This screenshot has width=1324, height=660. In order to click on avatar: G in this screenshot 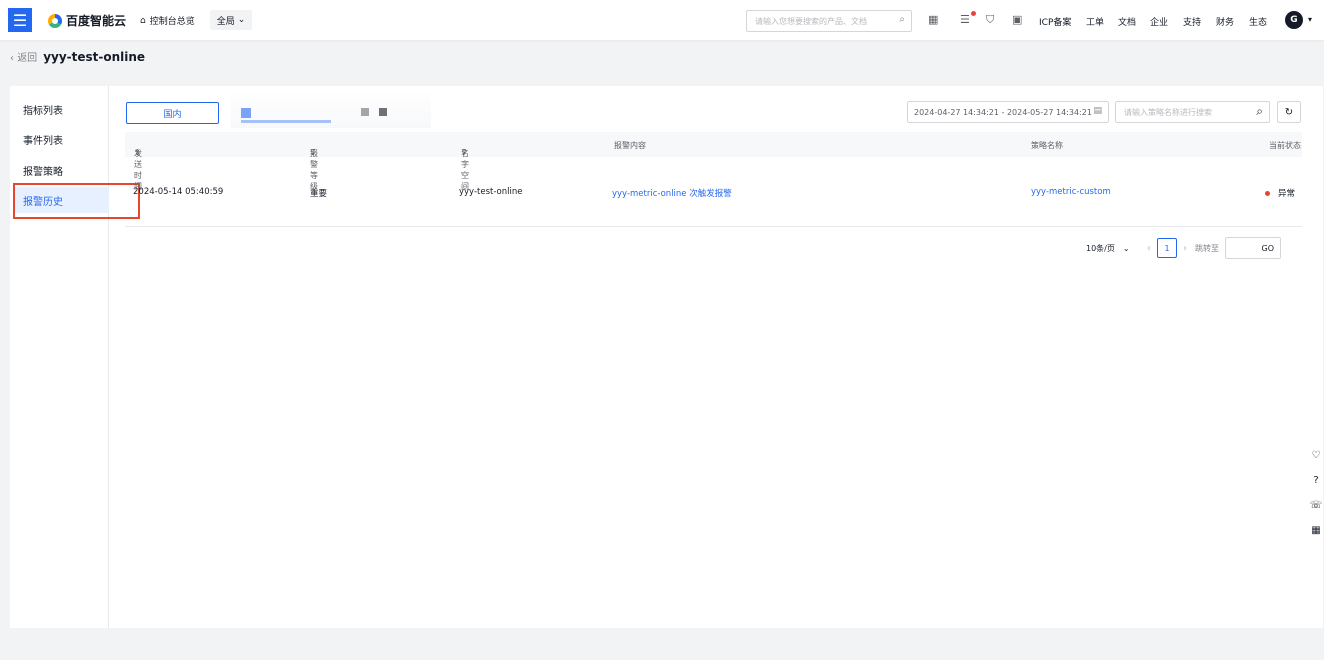, I will do `click(1294, 20)`.